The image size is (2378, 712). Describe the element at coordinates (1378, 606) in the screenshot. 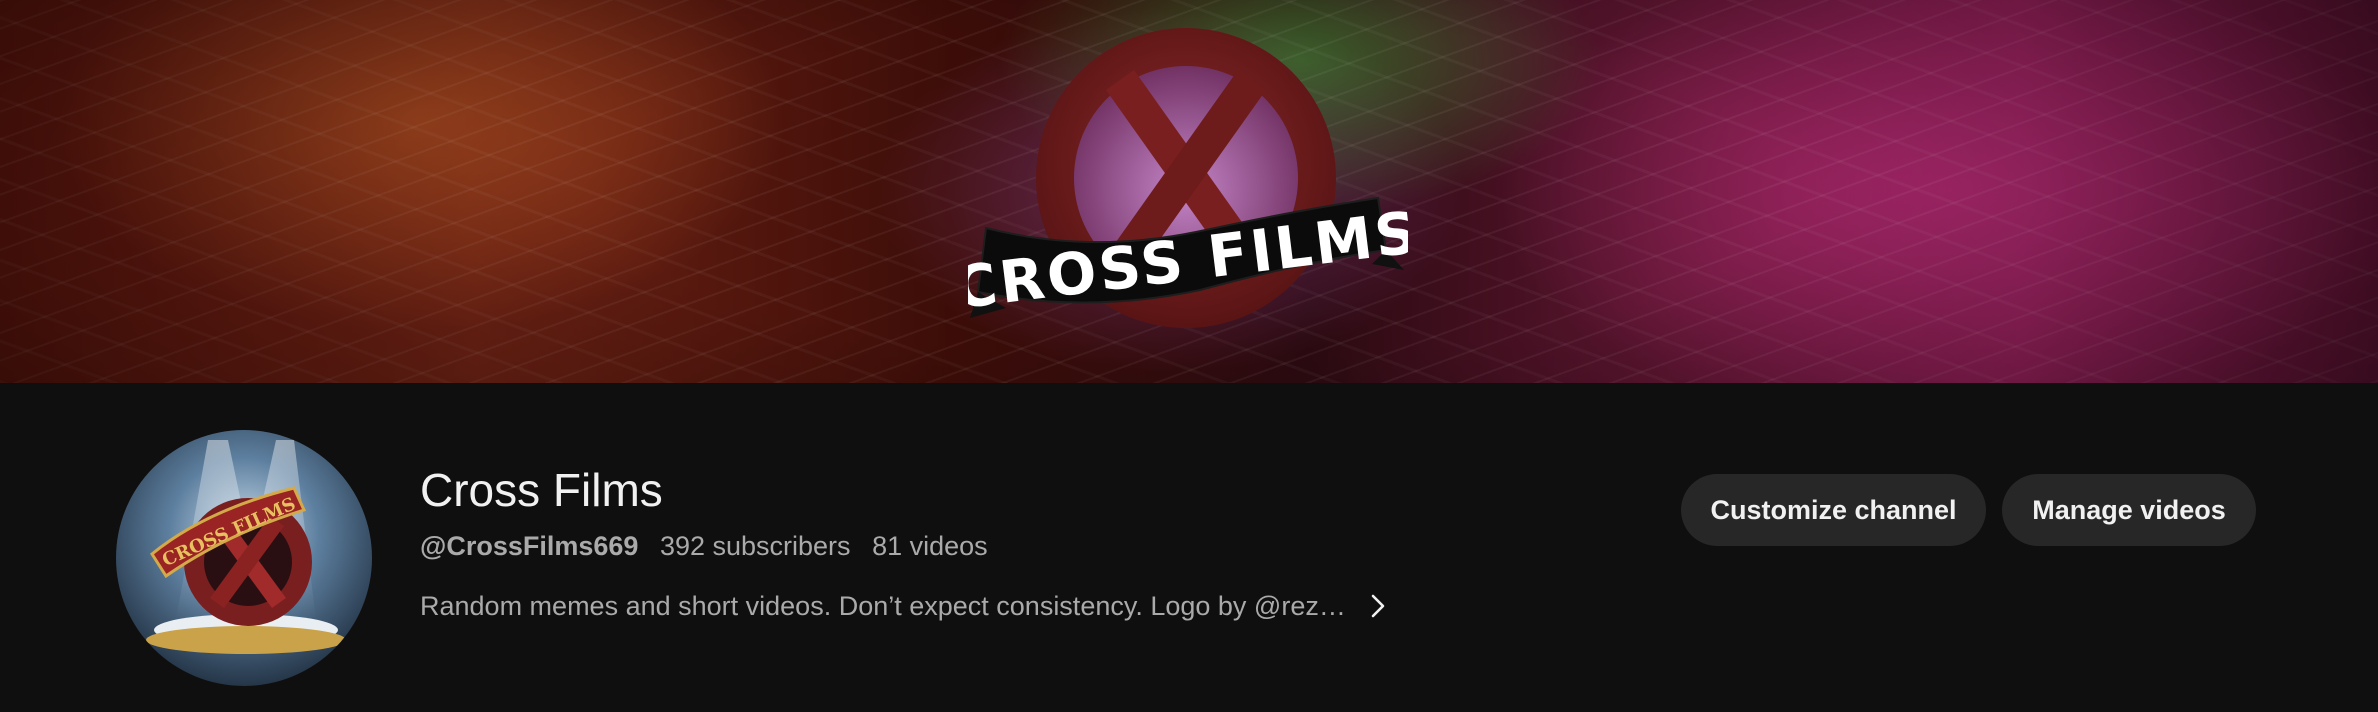

I see `chevron-right-icon` at that location.